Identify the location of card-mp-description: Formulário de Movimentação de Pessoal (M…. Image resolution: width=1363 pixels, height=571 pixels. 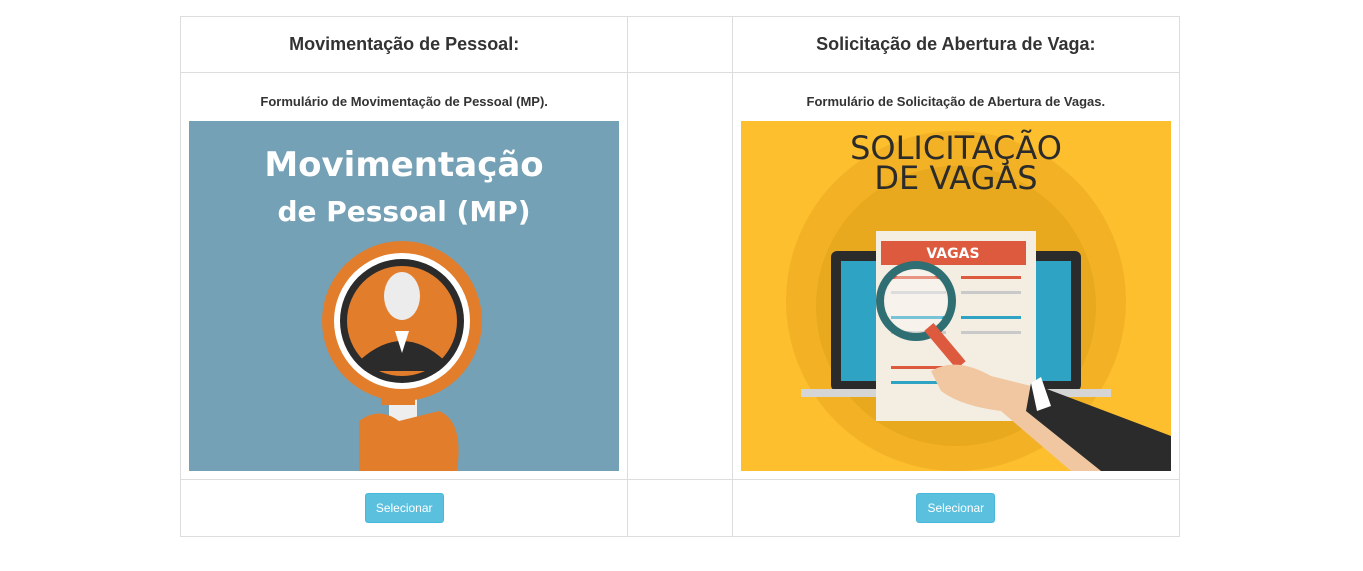
(404, 101).